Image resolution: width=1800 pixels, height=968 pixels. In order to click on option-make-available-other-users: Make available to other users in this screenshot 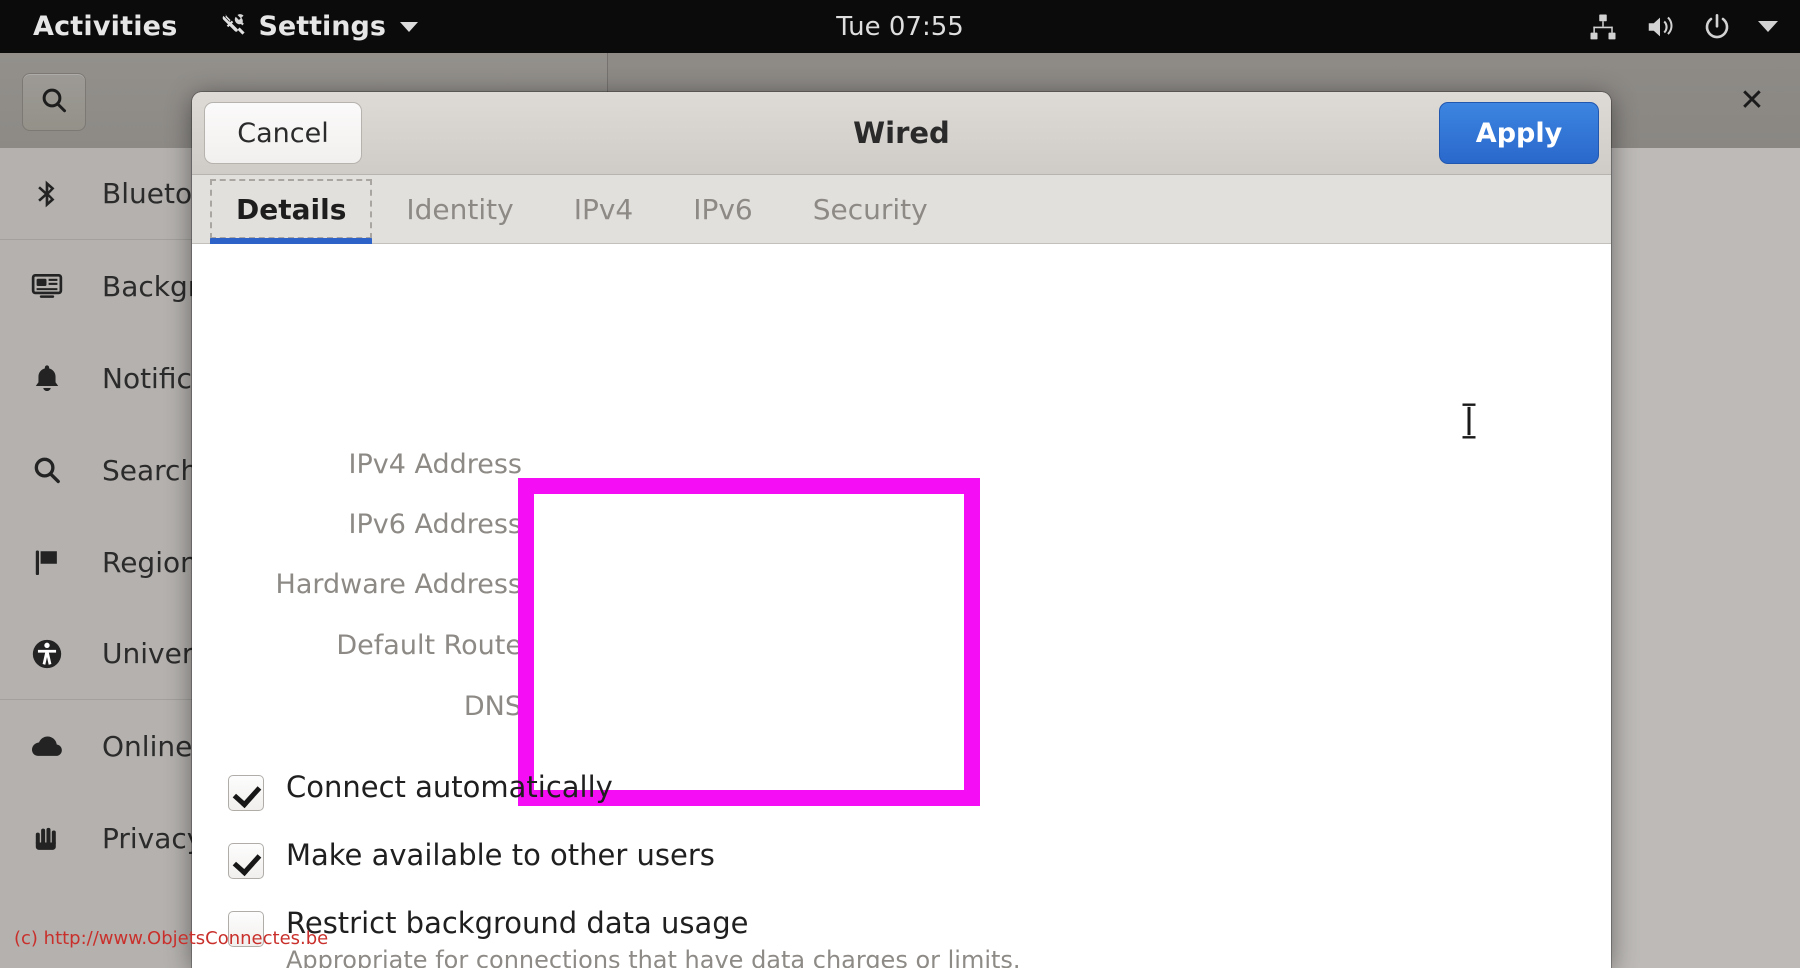, I will do `click(471, 859)`.